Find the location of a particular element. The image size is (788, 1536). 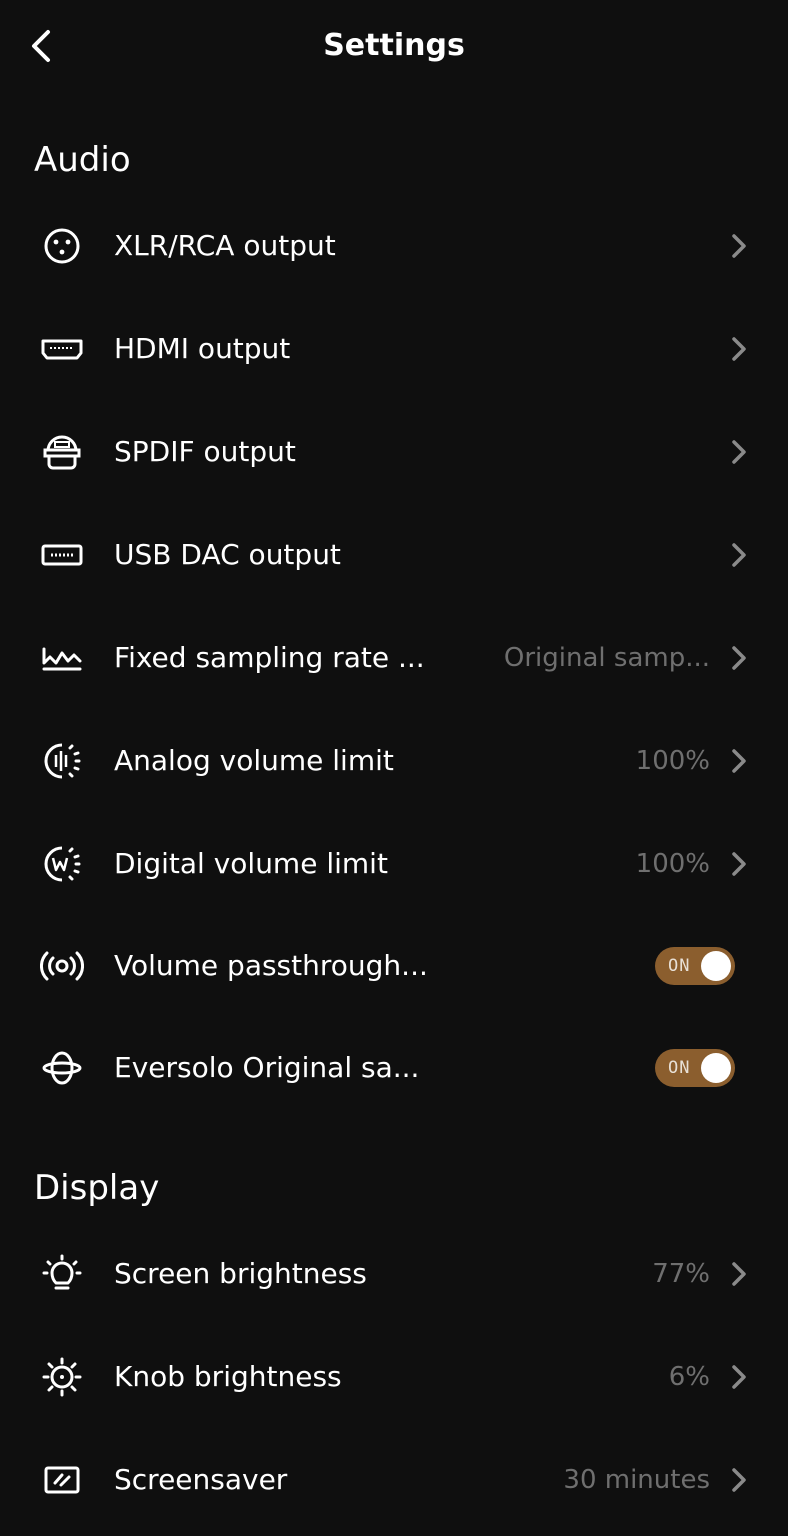

row-value: 77% is located at coordinates (681, 1273).